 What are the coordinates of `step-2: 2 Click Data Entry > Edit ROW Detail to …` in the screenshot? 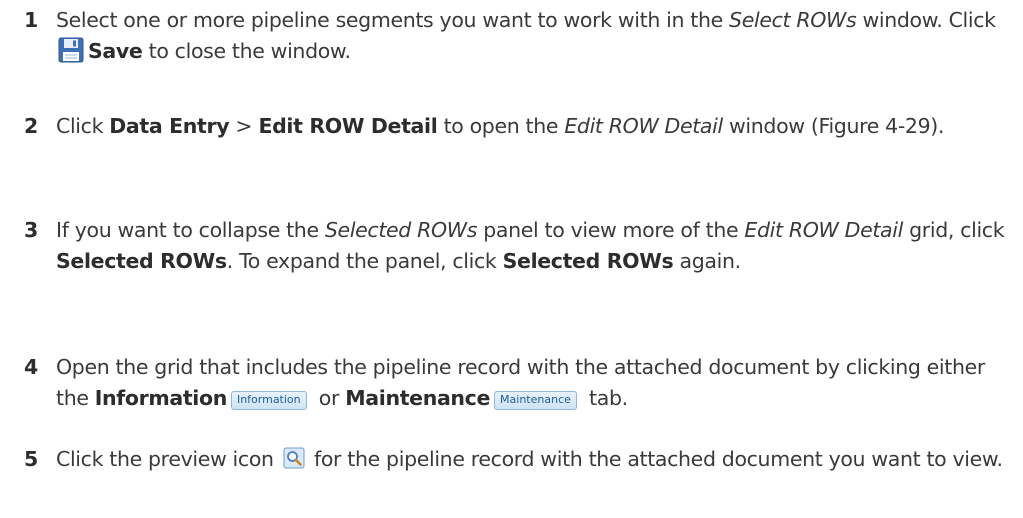 It's located at (519, 126).